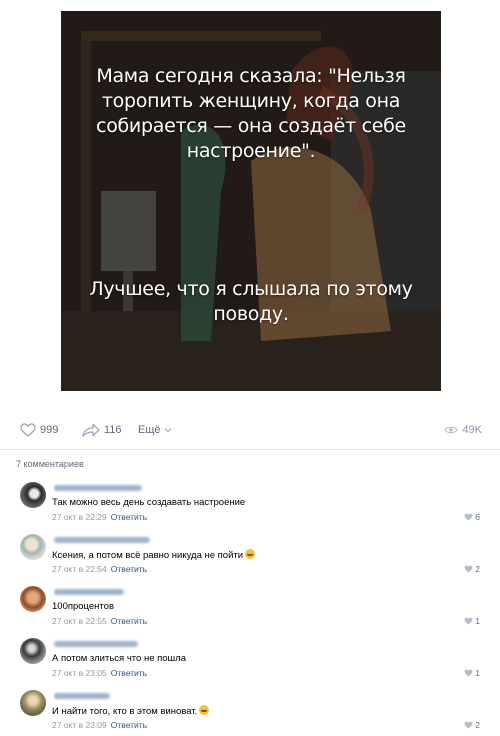 The height and width of the screenshot is (736, 500). What do you see at coordinates (472, 430) in the screenshot?
I see `views-count: 49K` at bounding box center [472, 430].